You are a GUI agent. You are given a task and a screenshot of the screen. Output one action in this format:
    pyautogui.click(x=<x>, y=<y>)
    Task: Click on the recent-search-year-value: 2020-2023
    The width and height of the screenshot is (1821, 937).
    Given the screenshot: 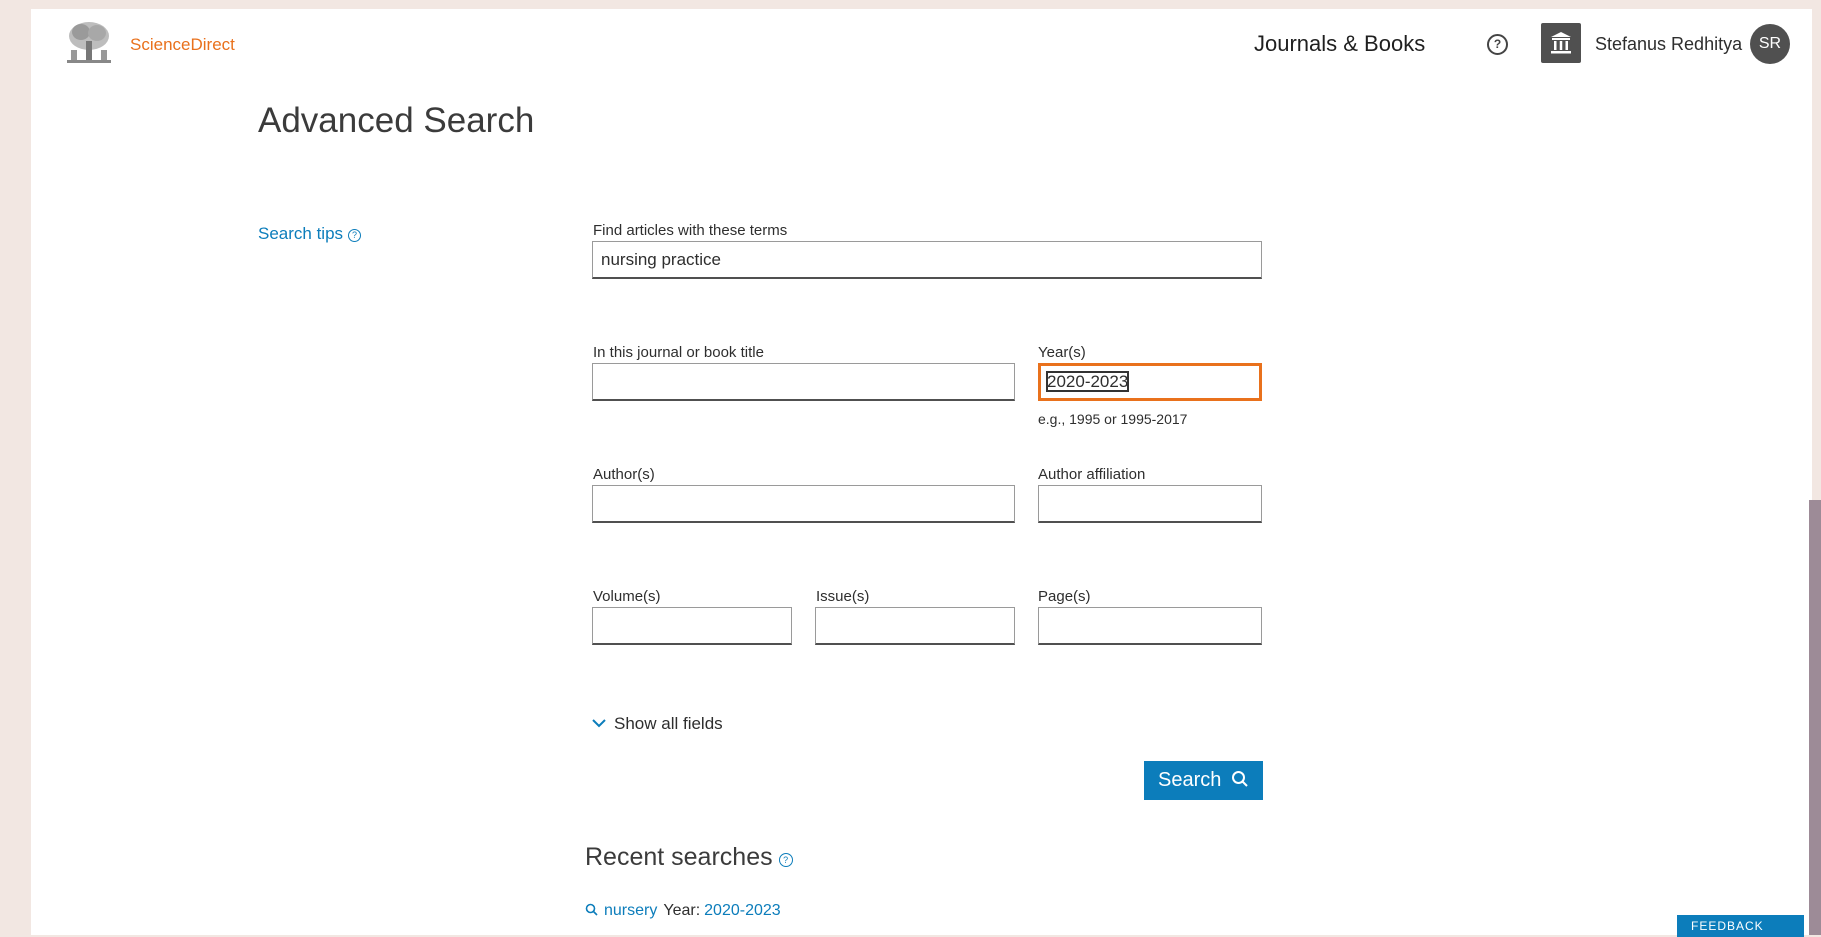 What is the action you would take?
    pyautogui.click(x=742, y=910)
    